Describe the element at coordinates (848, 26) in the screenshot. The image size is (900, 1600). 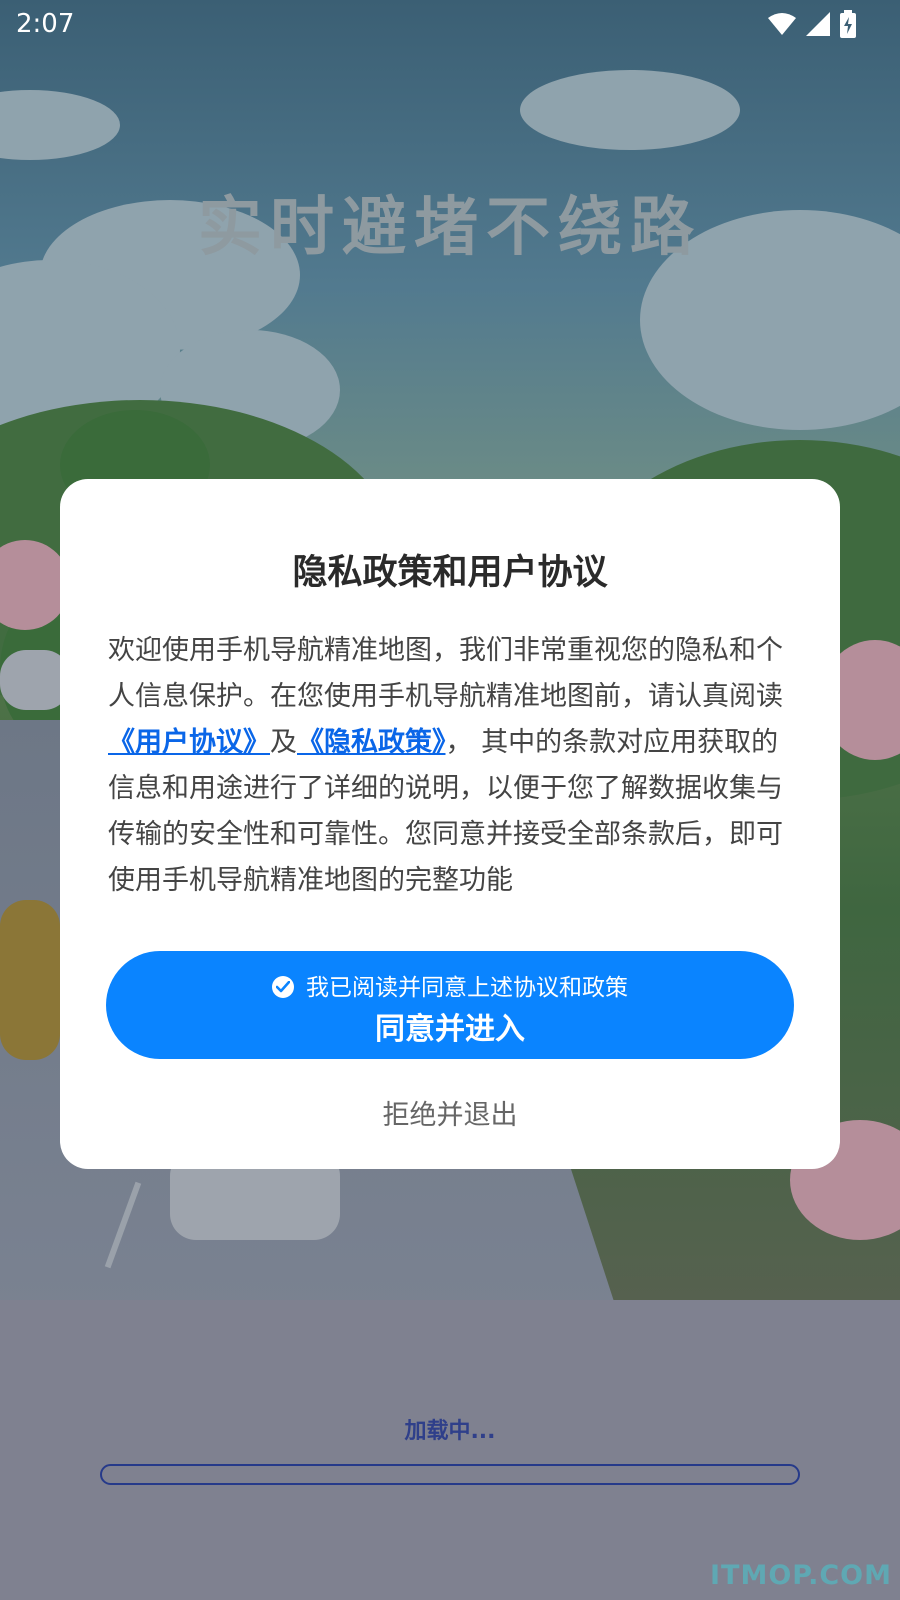
I see `battery-charging-icon` at that location.